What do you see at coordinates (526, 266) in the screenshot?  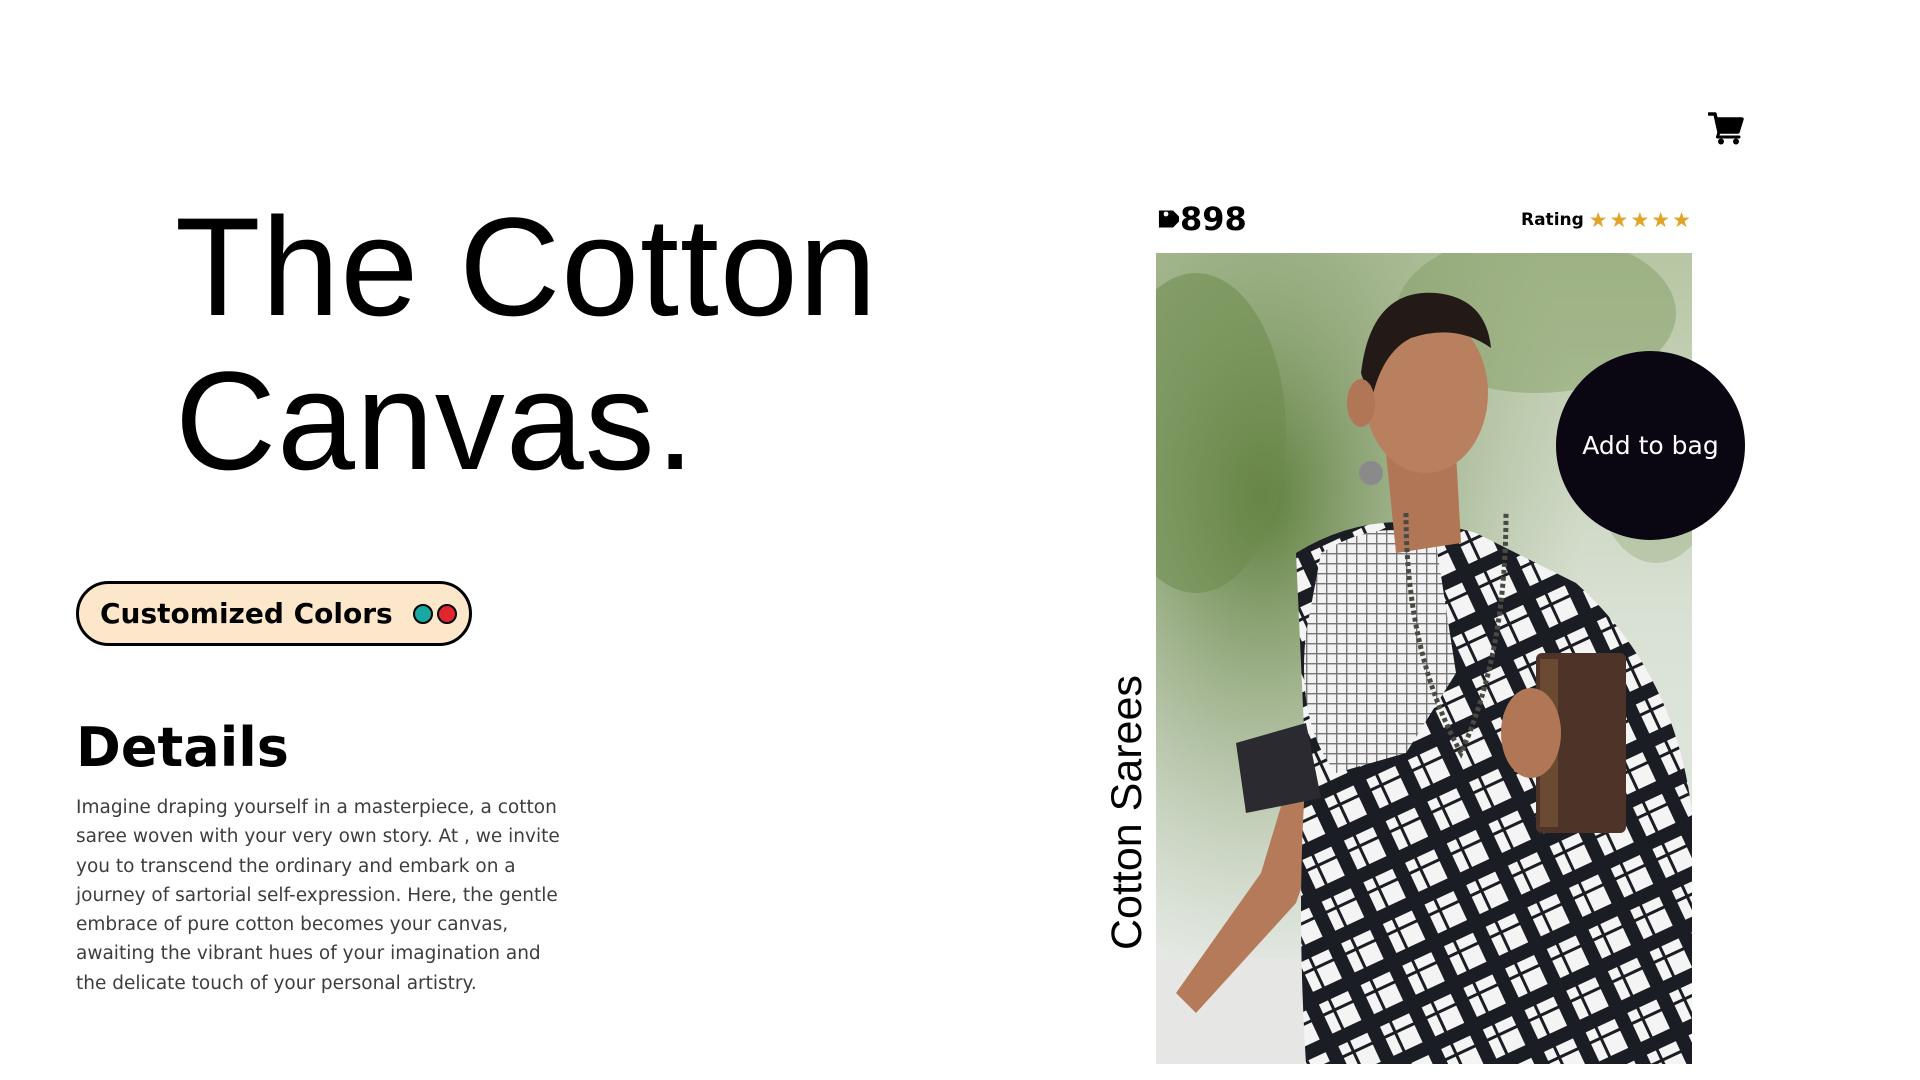 I see `hero-title-line-1: The Cotton` at bounding box center [526, 266].